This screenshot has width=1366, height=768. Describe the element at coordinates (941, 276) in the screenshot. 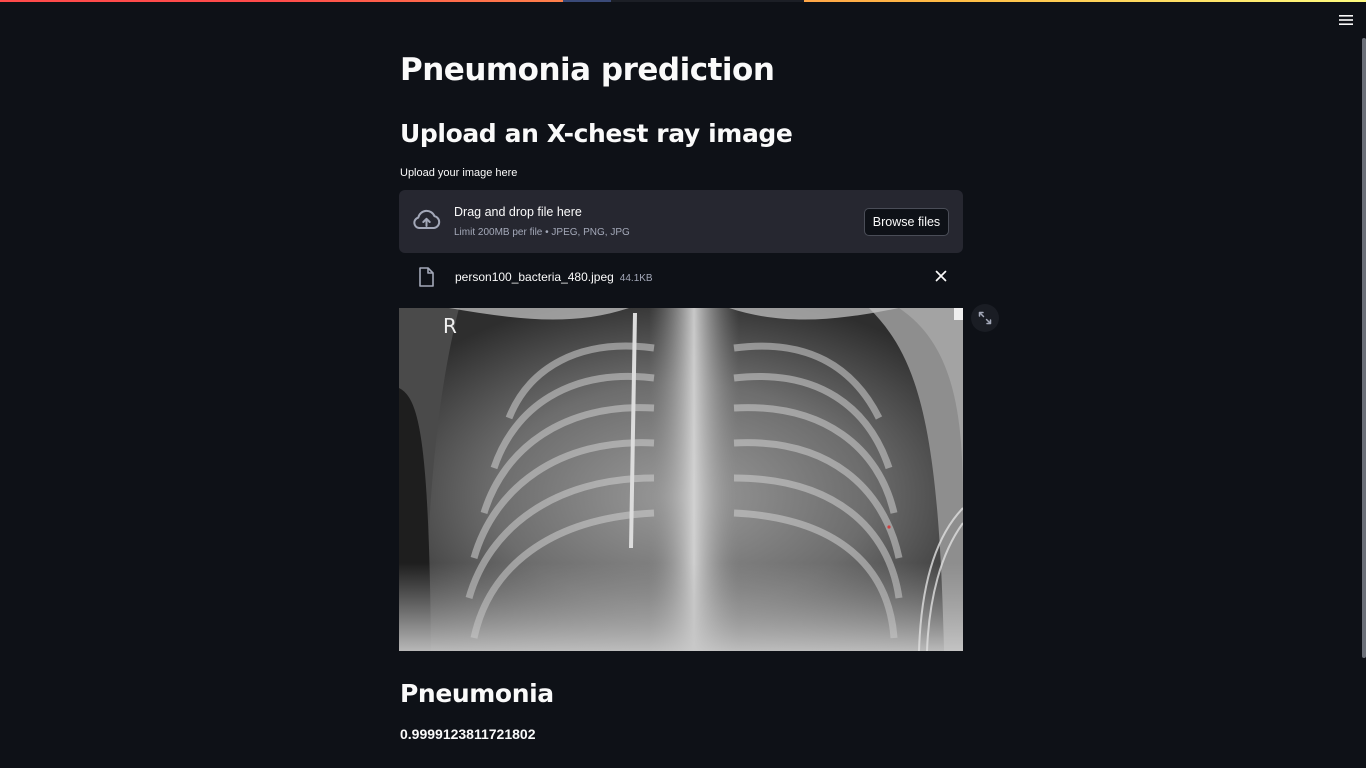

I see `close-icon` at that location.